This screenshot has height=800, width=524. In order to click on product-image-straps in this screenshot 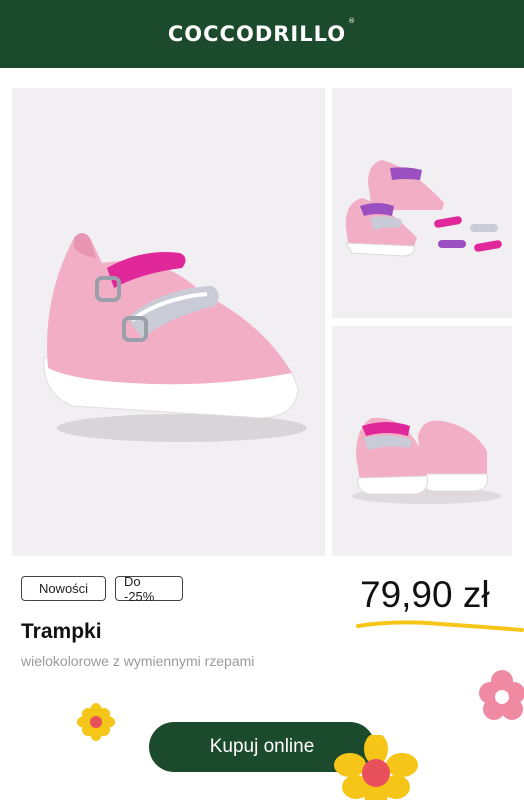, I will do `click(422, 203)`.